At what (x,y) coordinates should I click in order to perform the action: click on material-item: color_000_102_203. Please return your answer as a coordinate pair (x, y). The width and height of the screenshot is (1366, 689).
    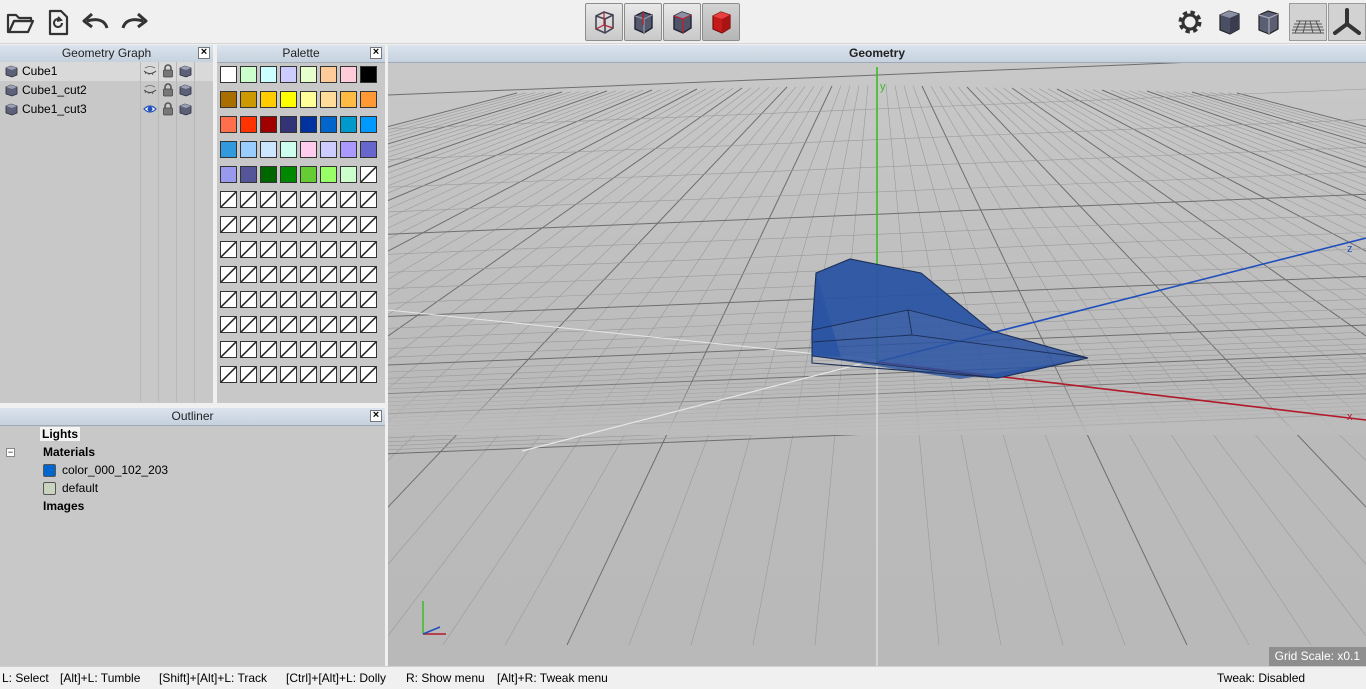
    Looking at the image, I should click on (115, 470).